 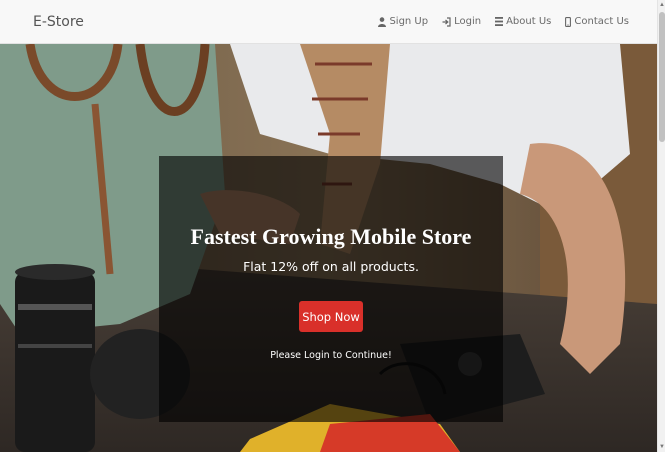 What do you see at coordinates (331, 266) in the screenshot?
I see `hero-subtitle: Flat 12% off on all products.` at bounding box center [331, 266].